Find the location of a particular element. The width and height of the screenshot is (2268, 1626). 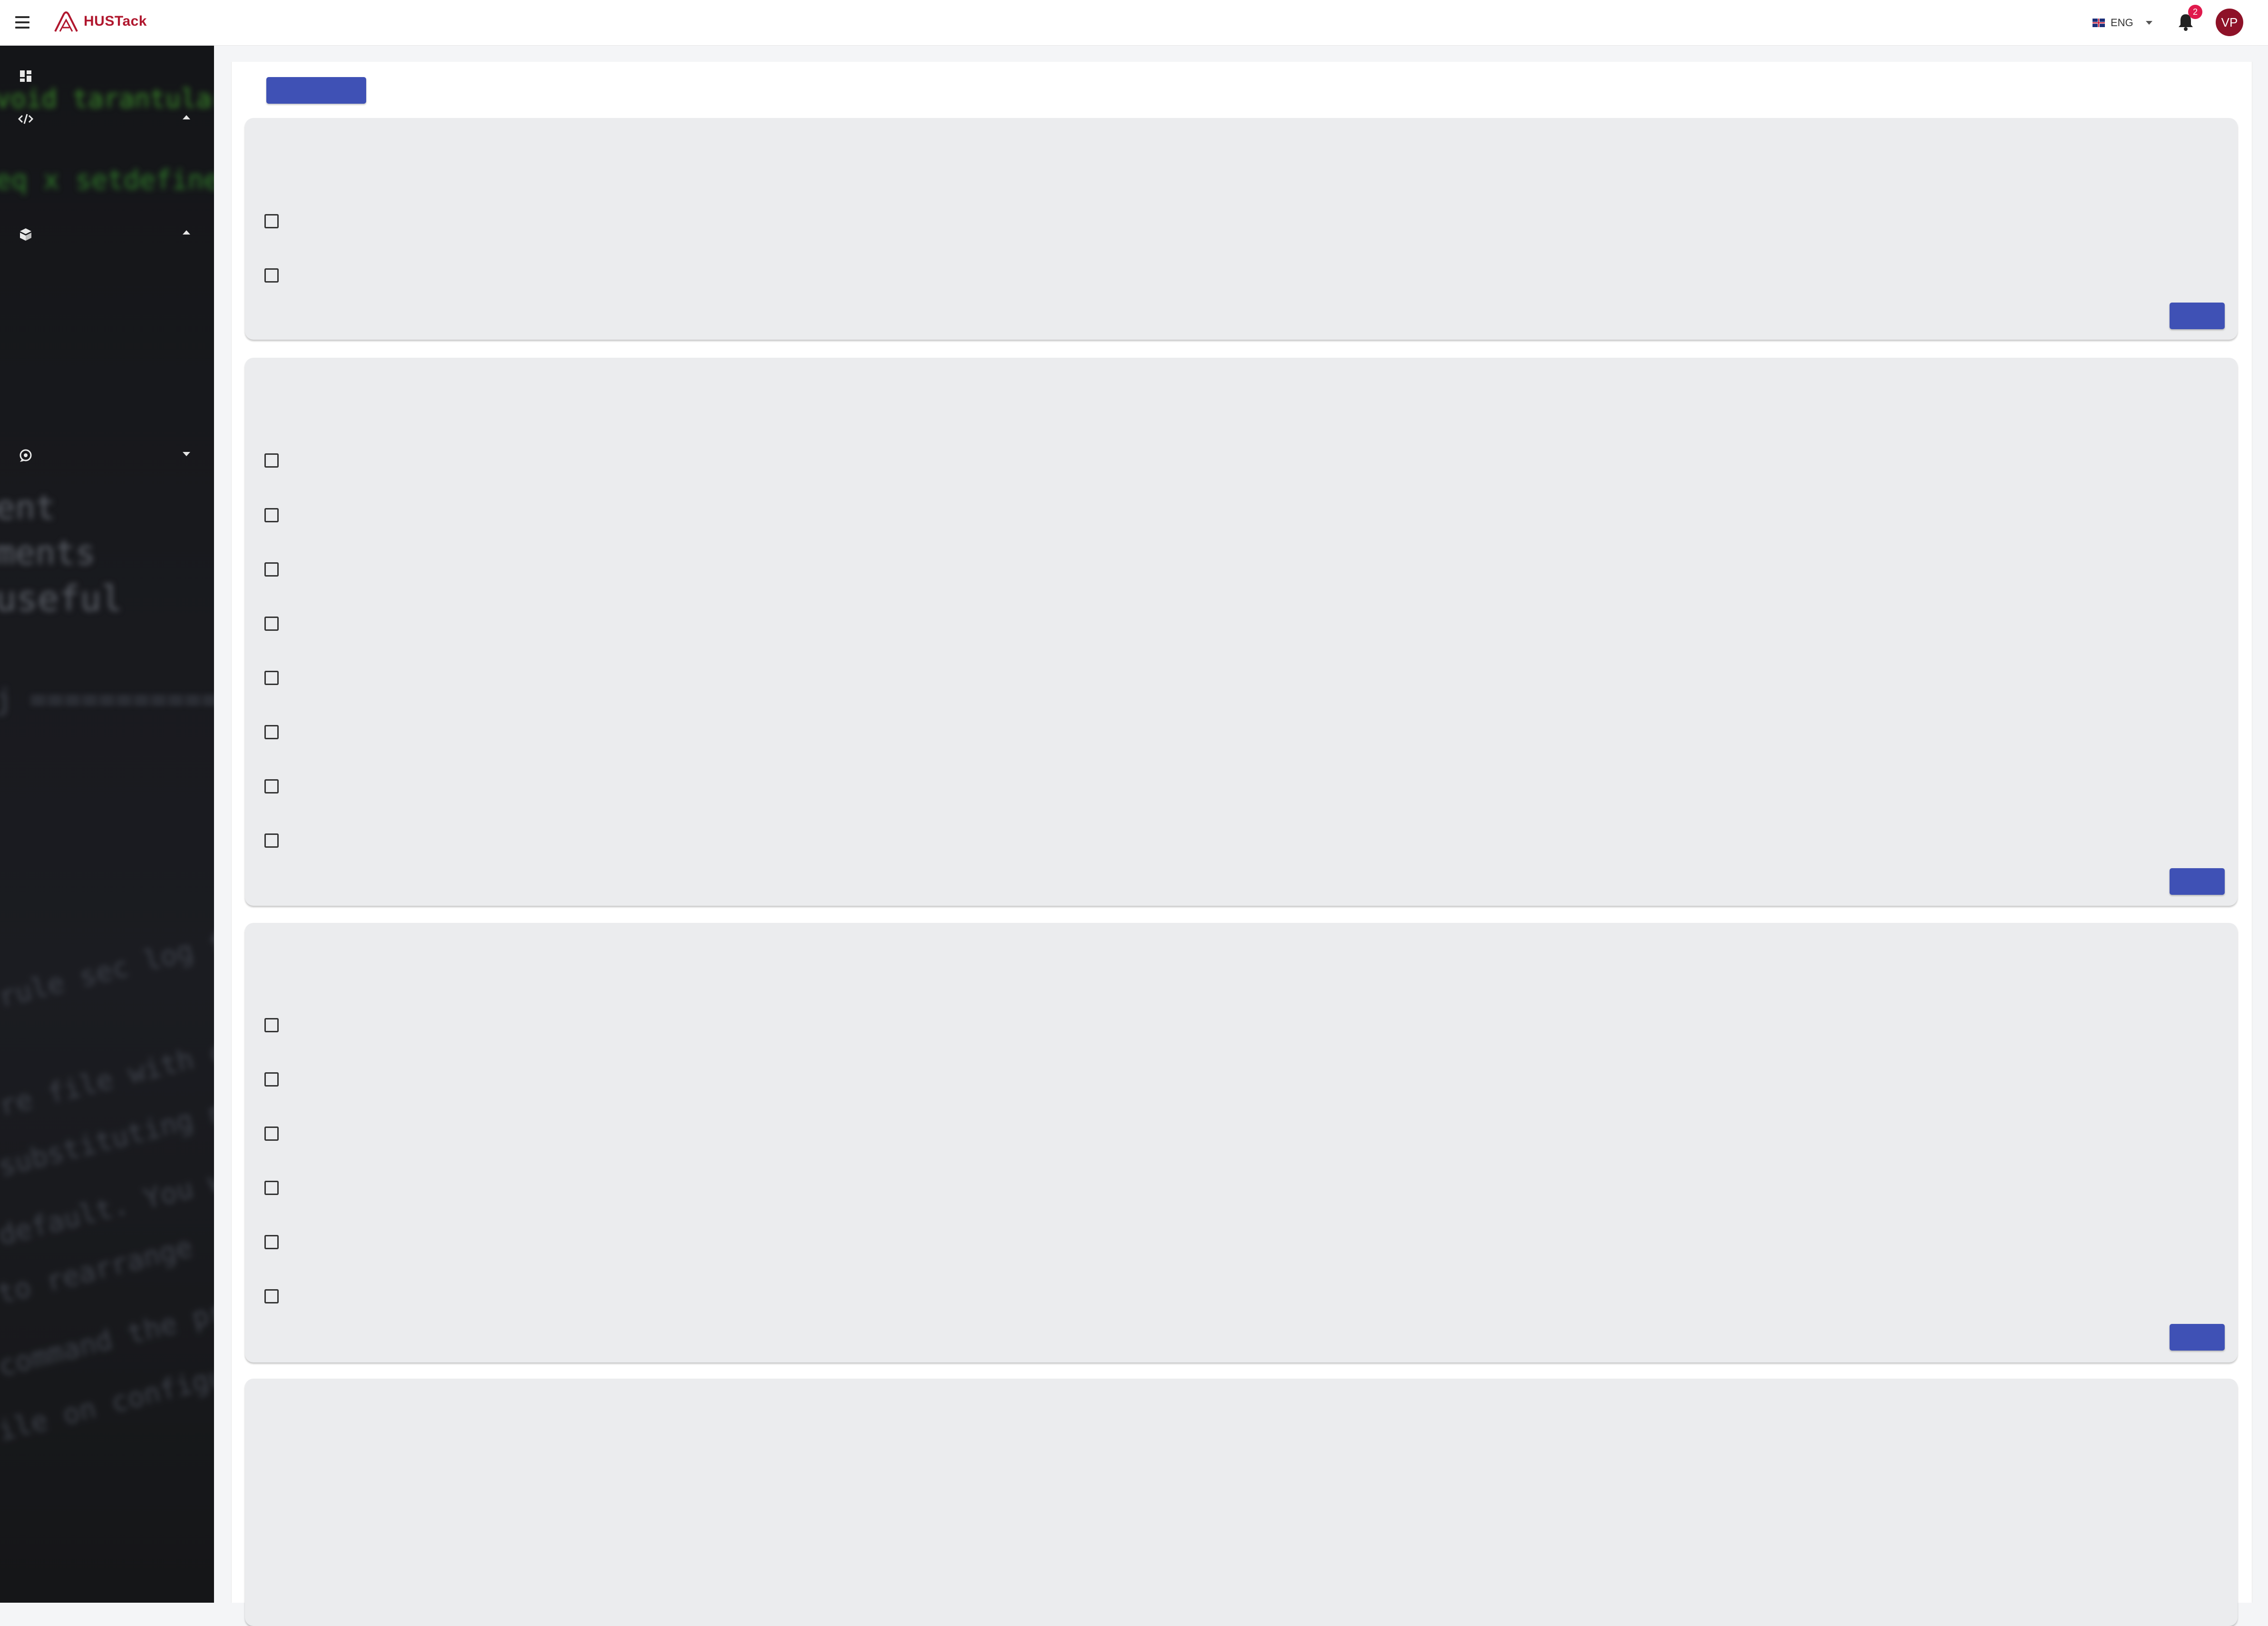

sidebar-item-dashboard is located at coordinates (107, 74).